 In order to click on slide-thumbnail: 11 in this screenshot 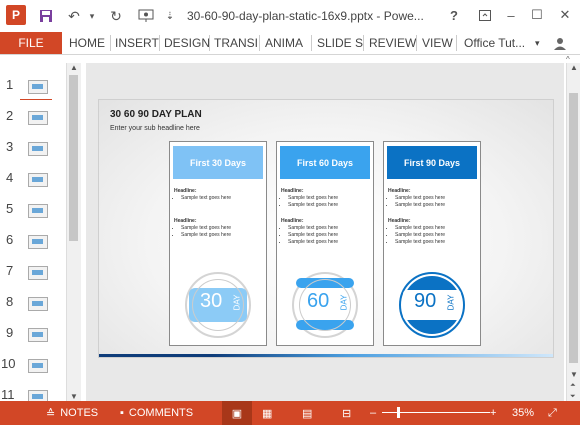, I will do `click(33, 391)`.